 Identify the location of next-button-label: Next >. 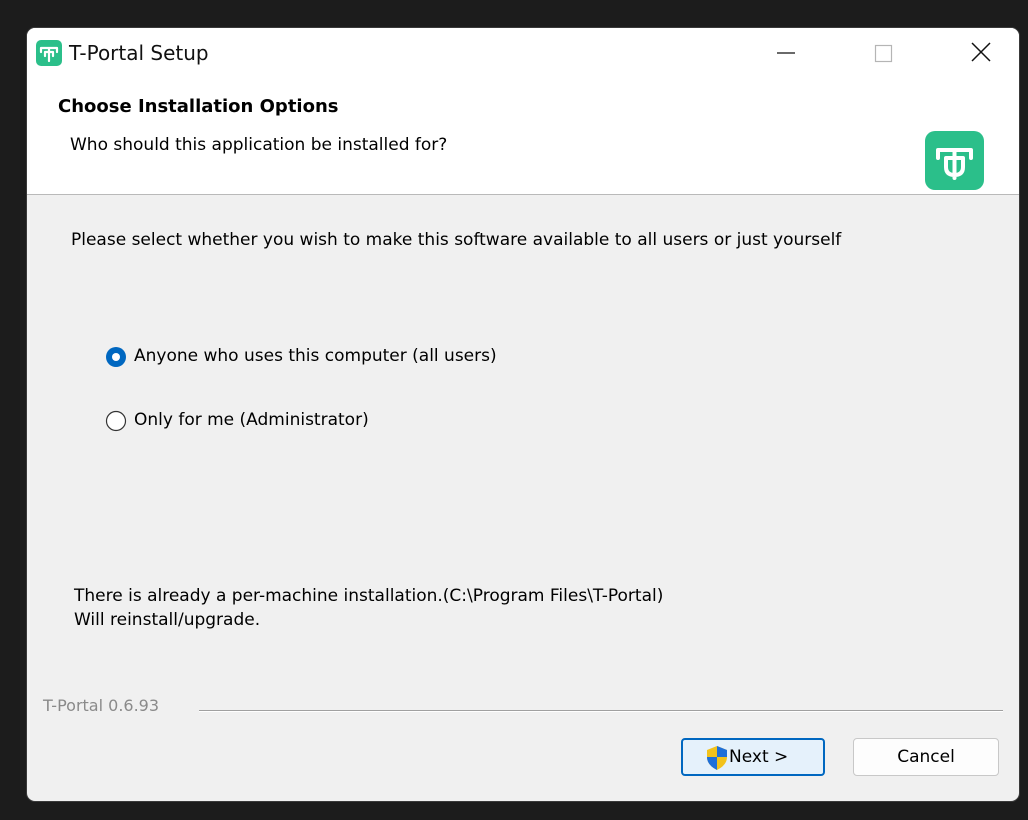
(759, 757).